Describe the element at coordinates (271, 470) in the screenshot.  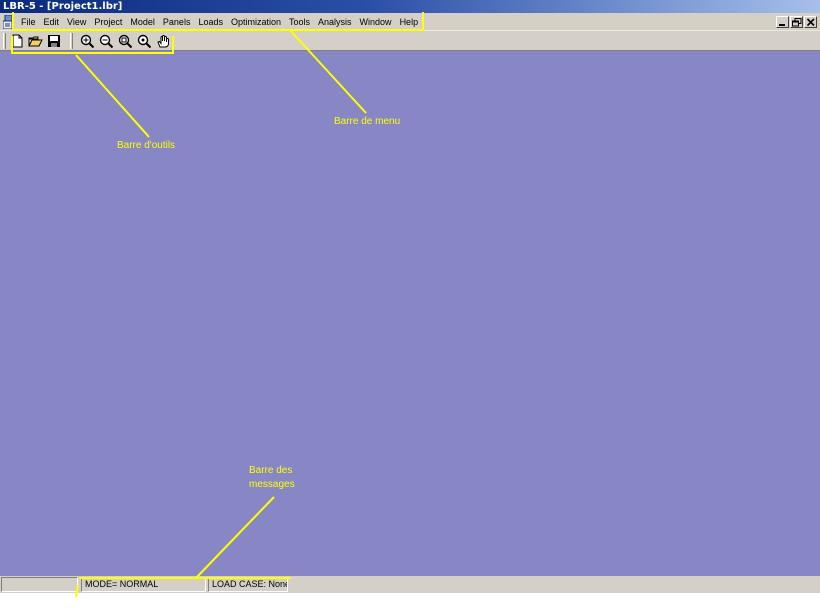
I see `messages-label-line1: Barre des` at that location.